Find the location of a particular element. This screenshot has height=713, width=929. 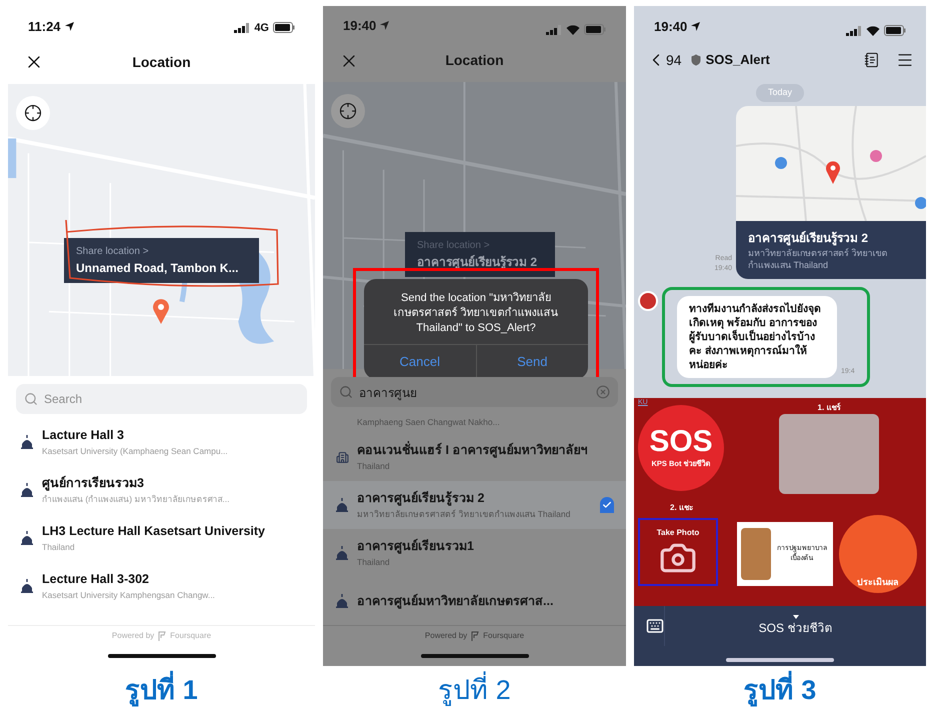

shield-icon is located at coordinates (696, 60).